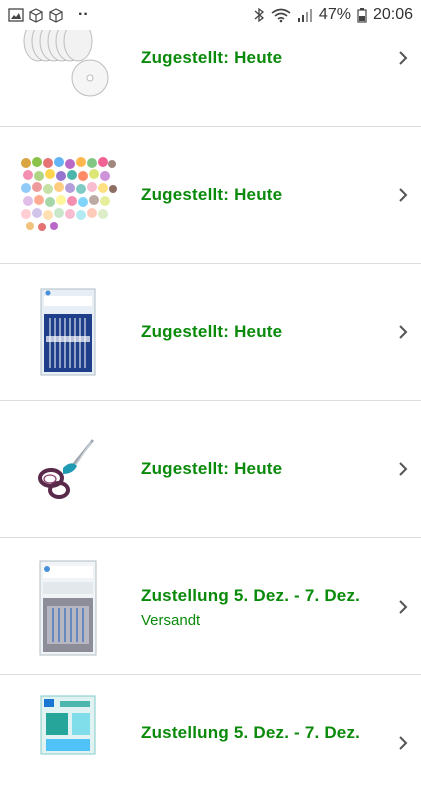  Describe the element at coordinates (68, 608) in the screenshot. I see `schmetz-jersey-needles-icon` at that location.